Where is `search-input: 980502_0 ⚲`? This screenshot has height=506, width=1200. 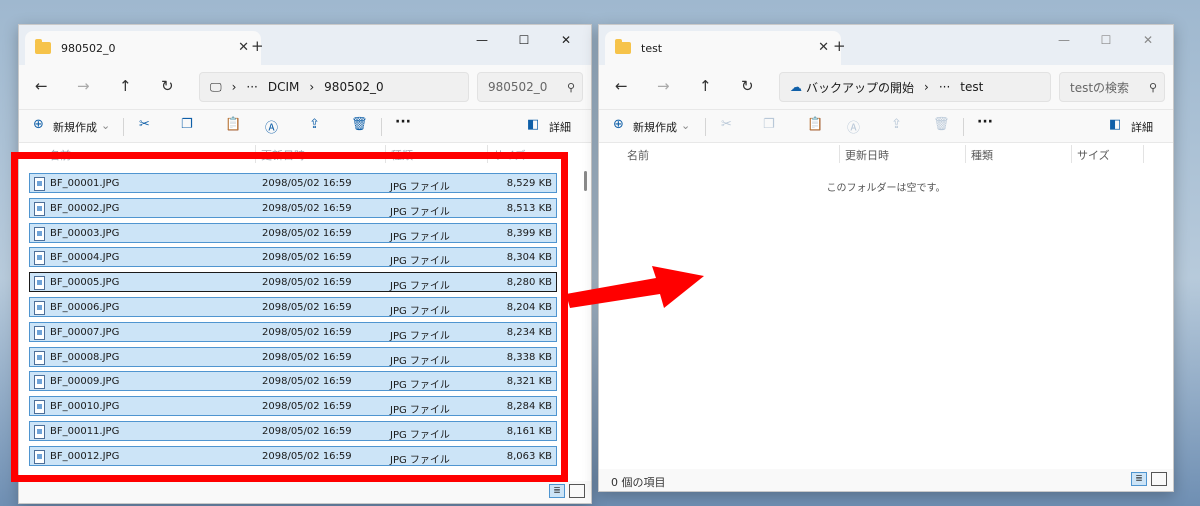
search-input: 980502_0 ⚲ is located at coordinates (530, 87).